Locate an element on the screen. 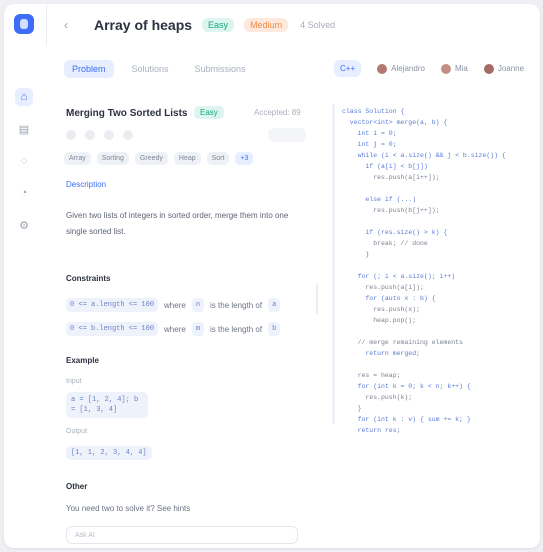  tag: Sorting is located at coordinates (112, 158).